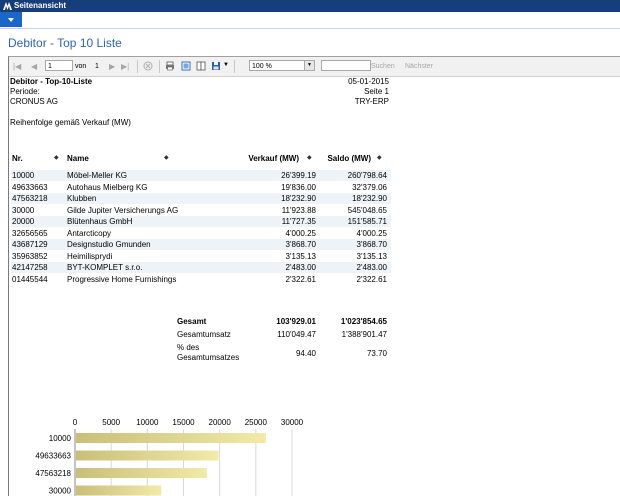  Describe the element at coordinates (53, 473) in the screenshot. I see `y-category-label: 47563218` at that location.